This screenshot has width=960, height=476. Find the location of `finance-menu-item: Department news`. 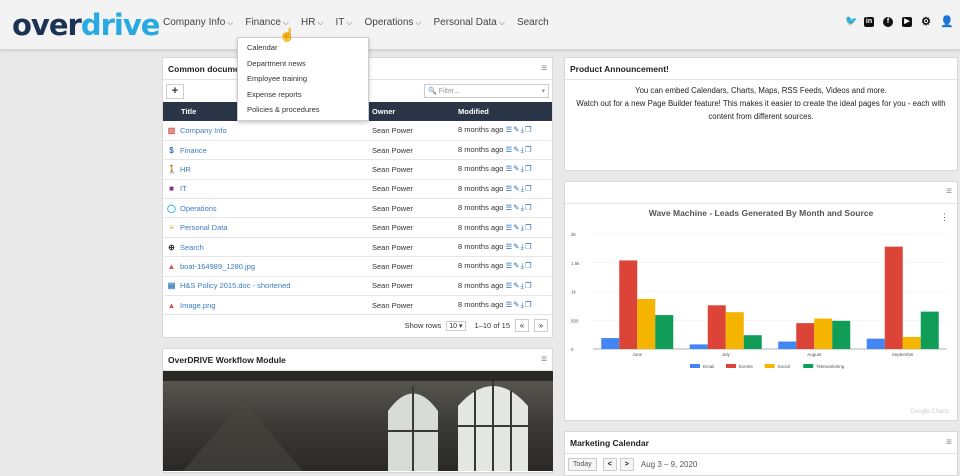

finance-menu-item: Department news is located at coordinates (303, 64).